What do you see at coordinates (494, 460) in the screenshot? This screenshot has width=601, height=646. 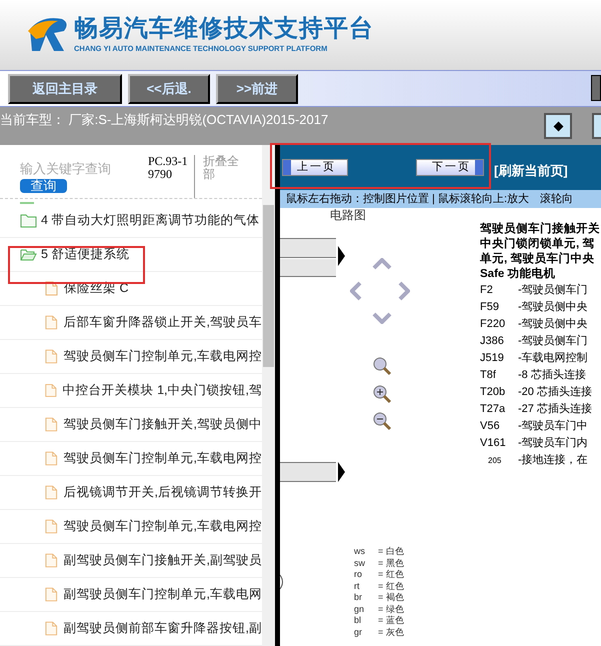 I see `component-code: 205` at bounding box center [494, 460].